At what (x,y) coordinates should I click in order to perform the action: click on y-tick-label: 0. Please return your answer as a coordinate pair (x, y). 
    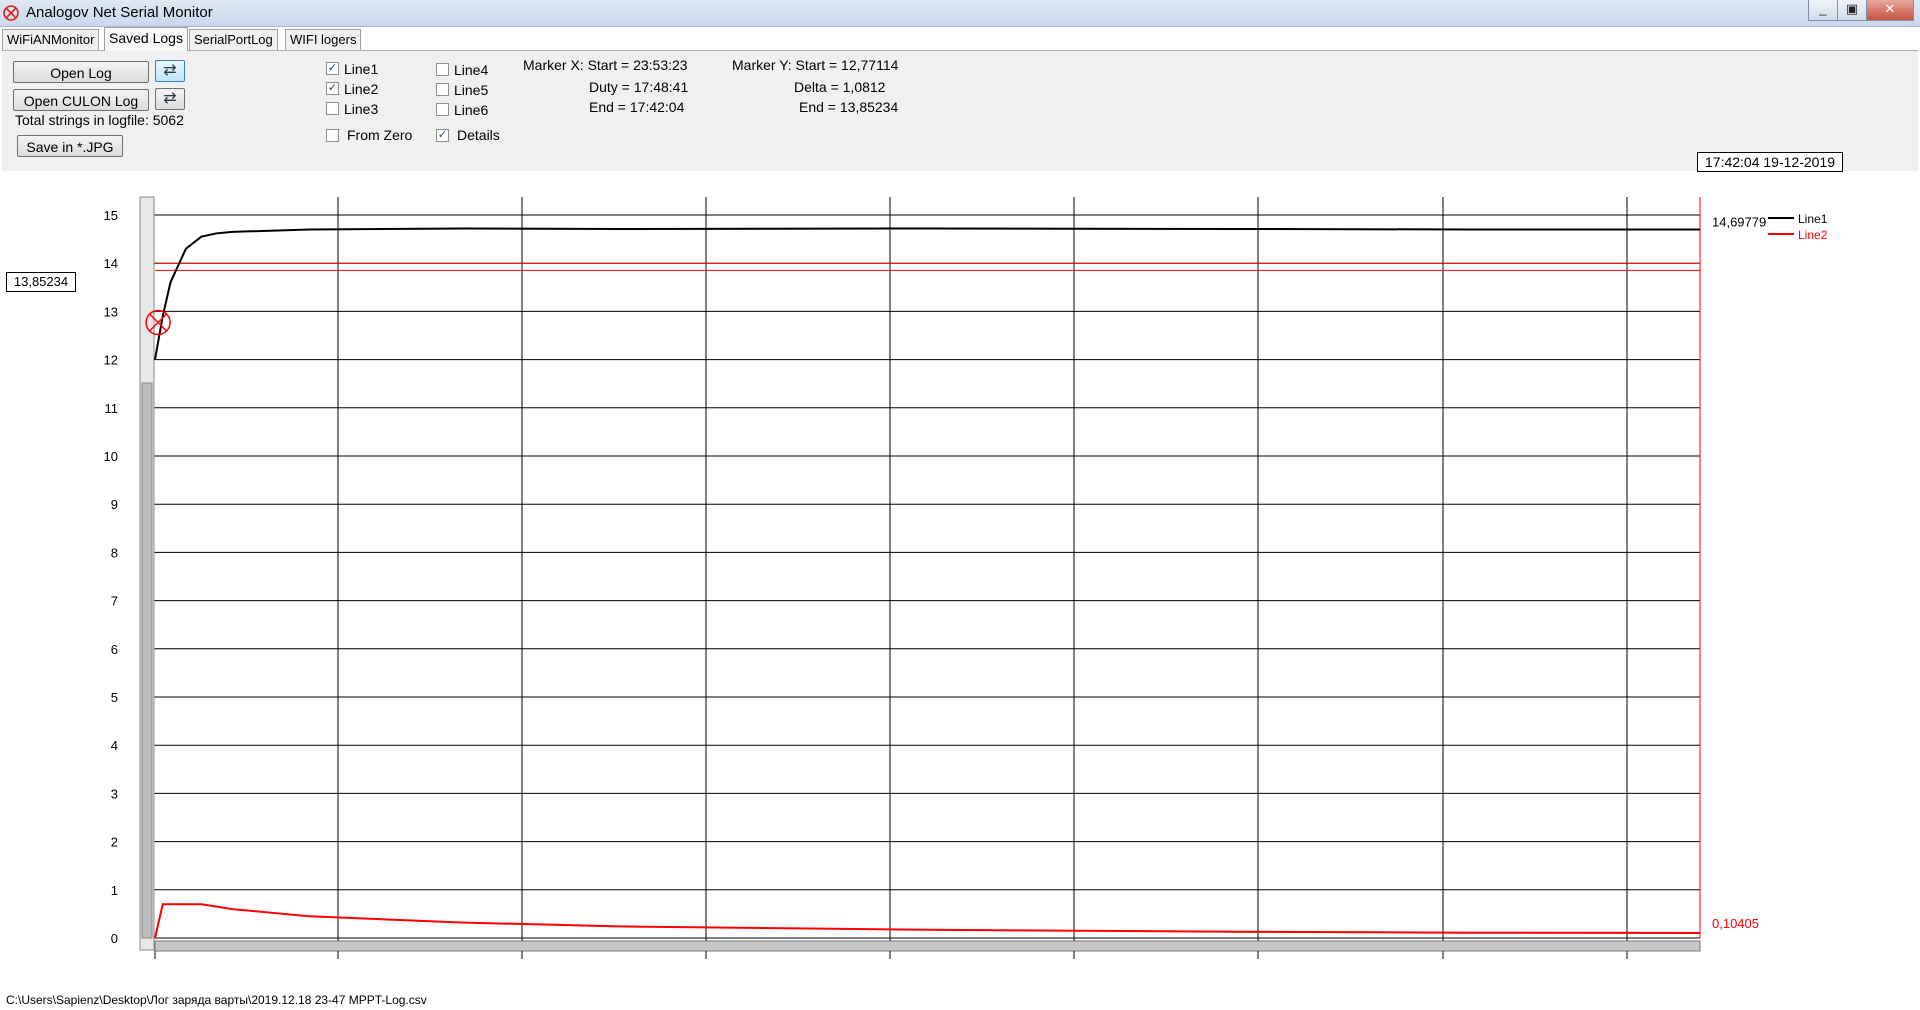
    Looking at the image, I should click on (114, 938).